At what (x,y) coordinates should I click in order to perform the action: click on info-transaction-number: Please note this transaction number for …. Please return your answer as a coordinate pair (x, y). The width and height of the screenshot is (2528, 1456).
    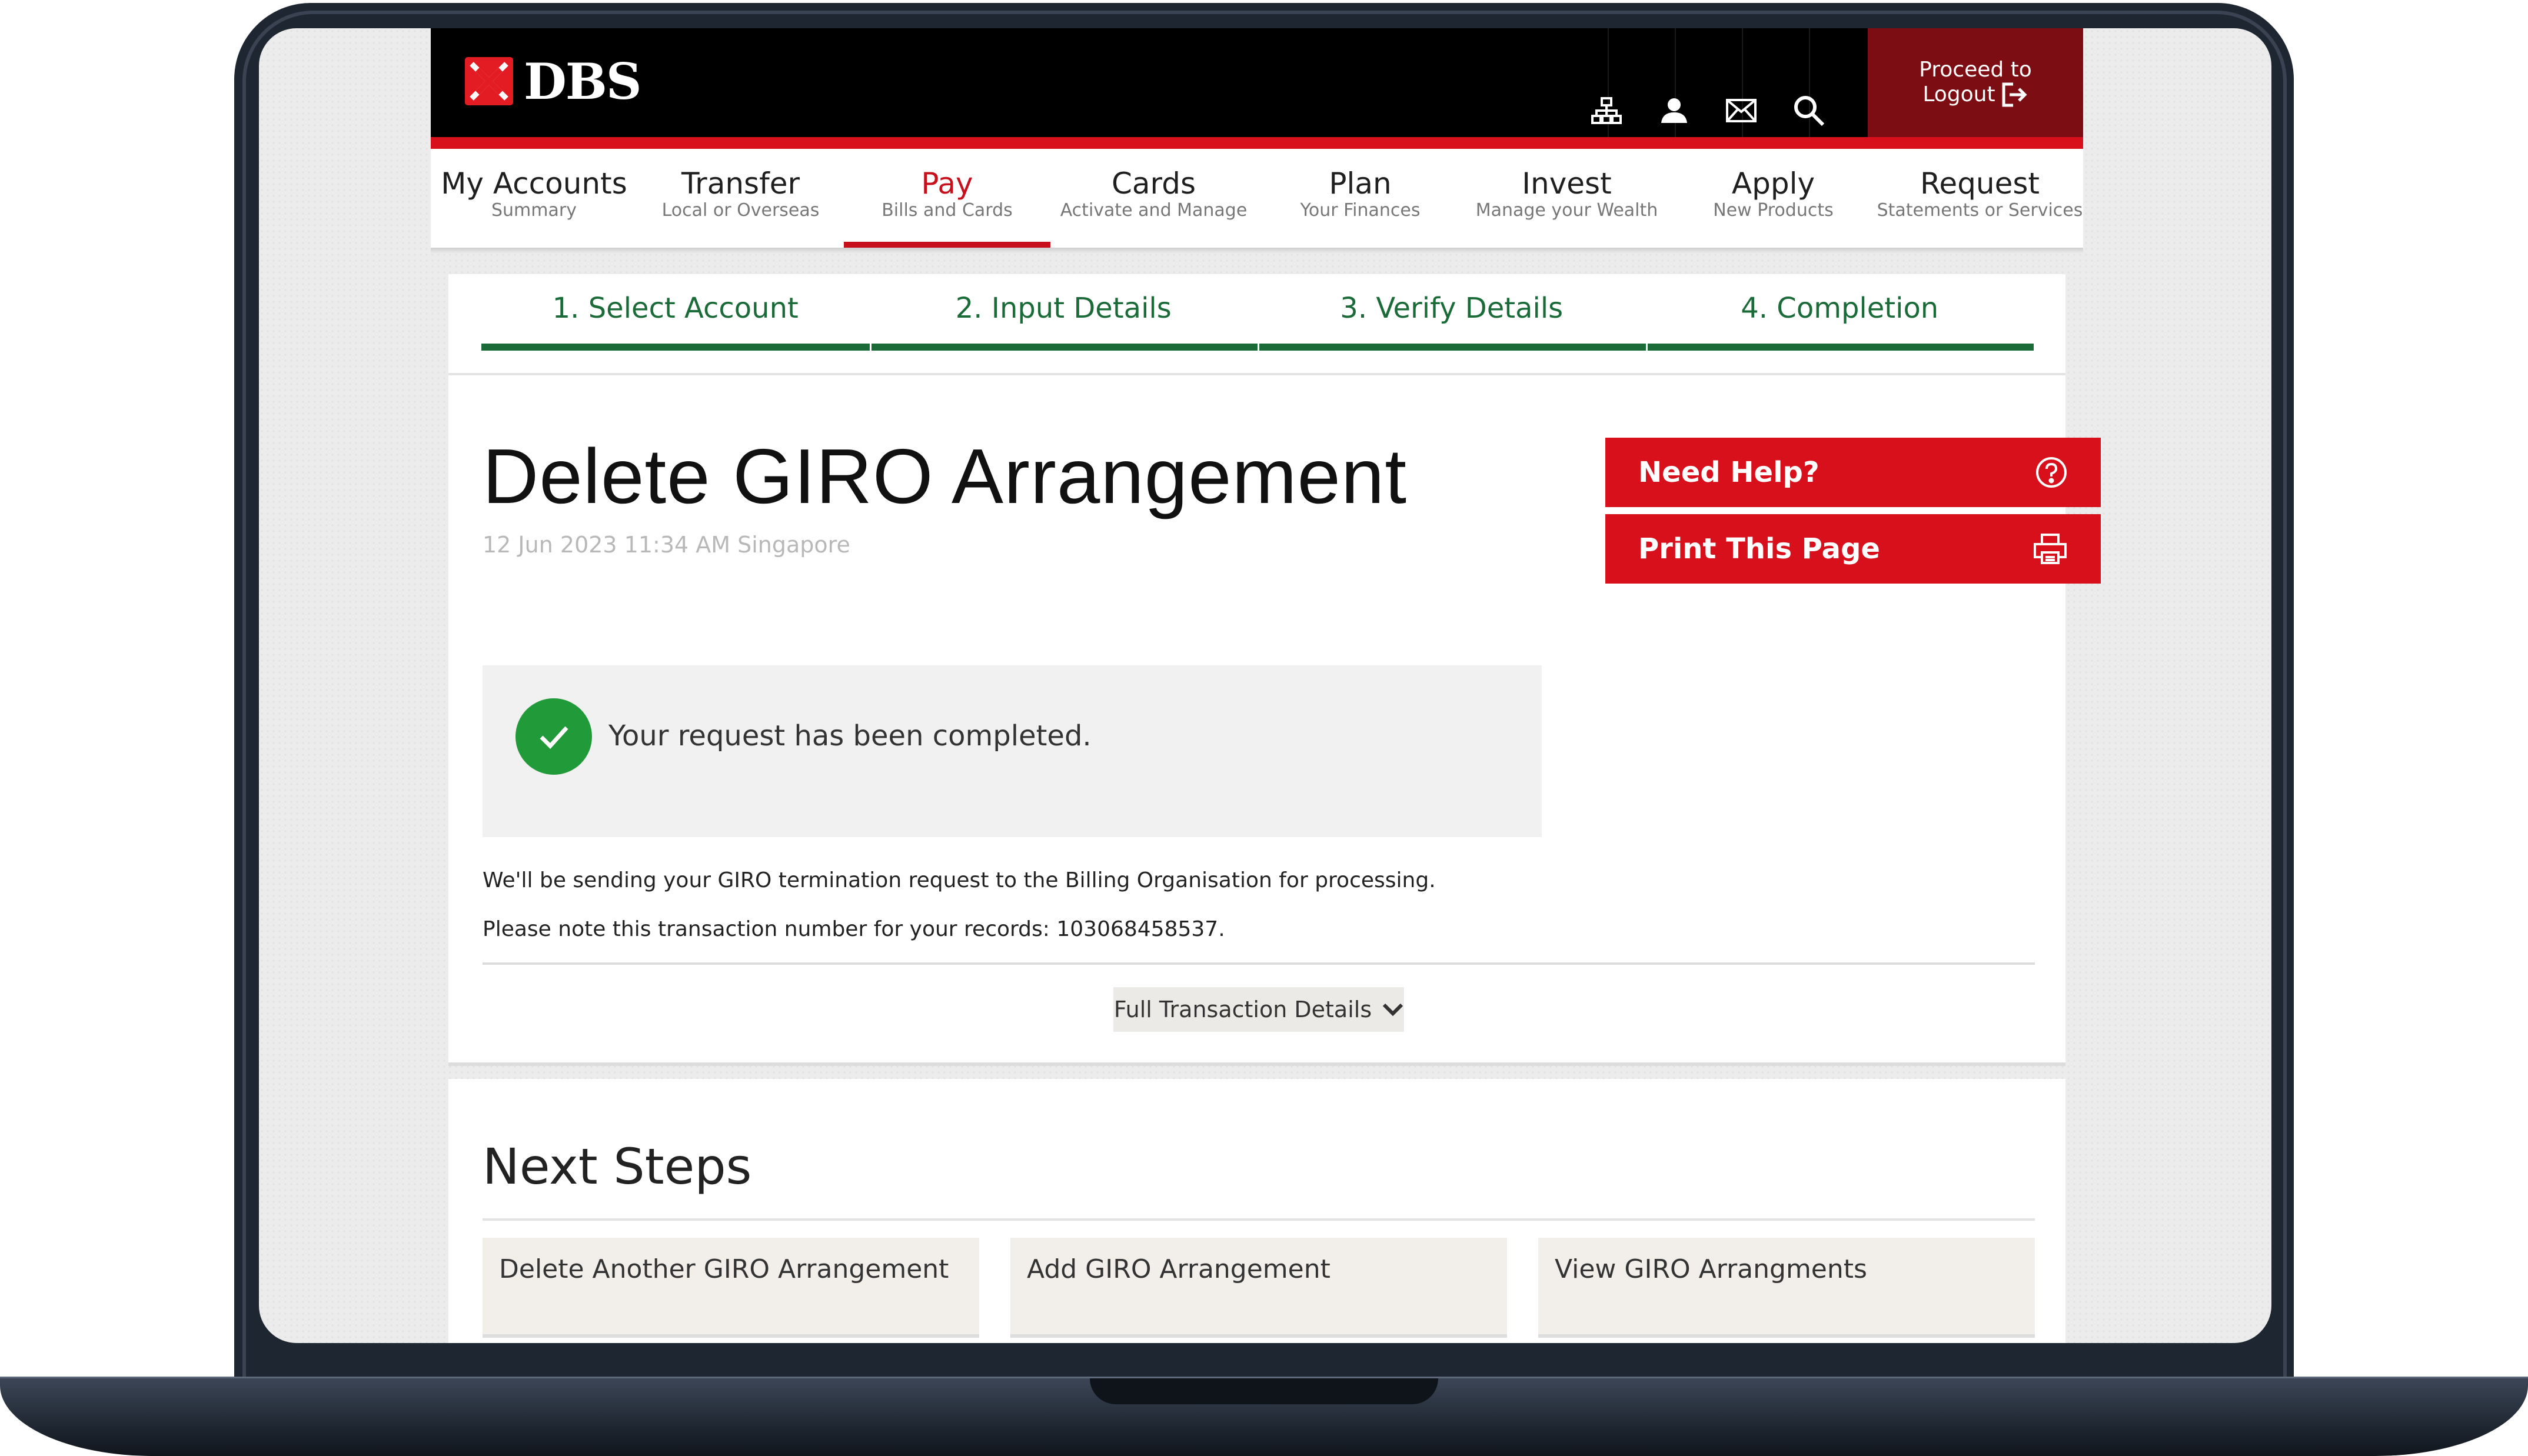
    Looking at the image, I should click on (854, 929).